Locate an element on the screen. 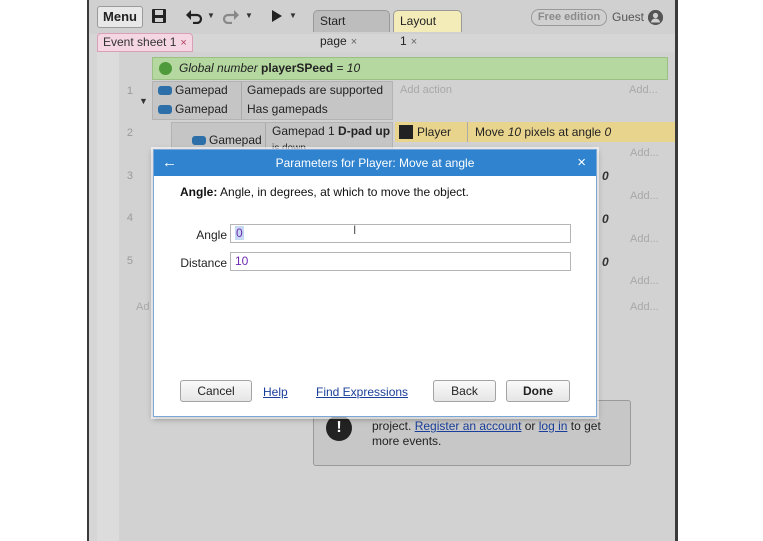 The image size is (763, 541). user-label: Guest is located at coordinates (628, 17).